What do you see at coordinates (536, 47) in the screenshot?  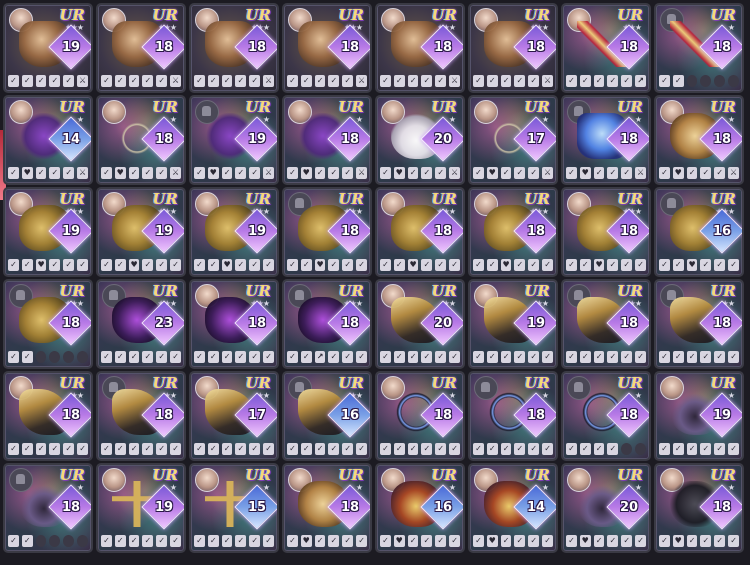 I see `level-number: 18` at bounding box center [536, 47].